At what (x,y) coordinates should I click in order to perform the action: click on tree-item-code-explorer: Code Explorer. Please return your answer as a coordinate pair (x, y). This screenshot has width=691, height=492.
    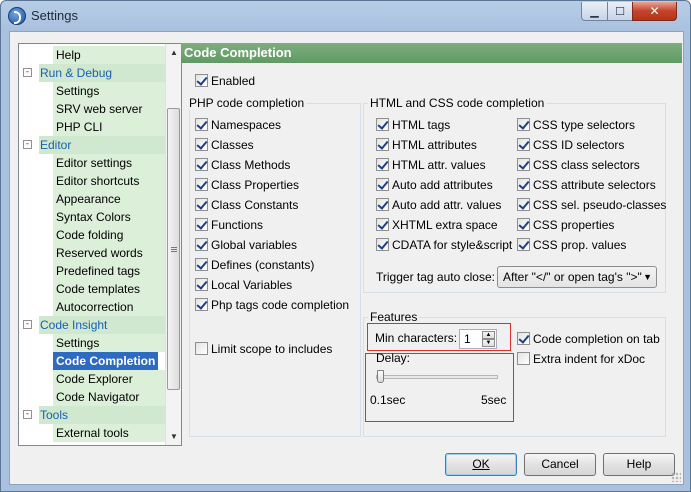
    Looking at the image, I should click on (92, 379).